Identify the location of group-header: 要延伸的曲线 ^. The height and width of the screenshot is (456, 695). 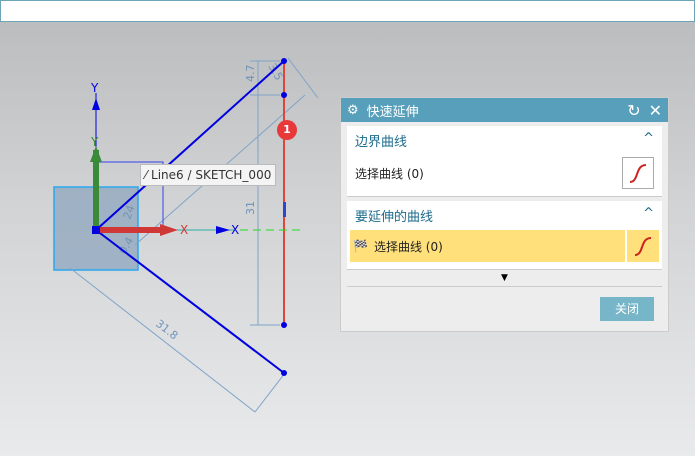
(504, 215).